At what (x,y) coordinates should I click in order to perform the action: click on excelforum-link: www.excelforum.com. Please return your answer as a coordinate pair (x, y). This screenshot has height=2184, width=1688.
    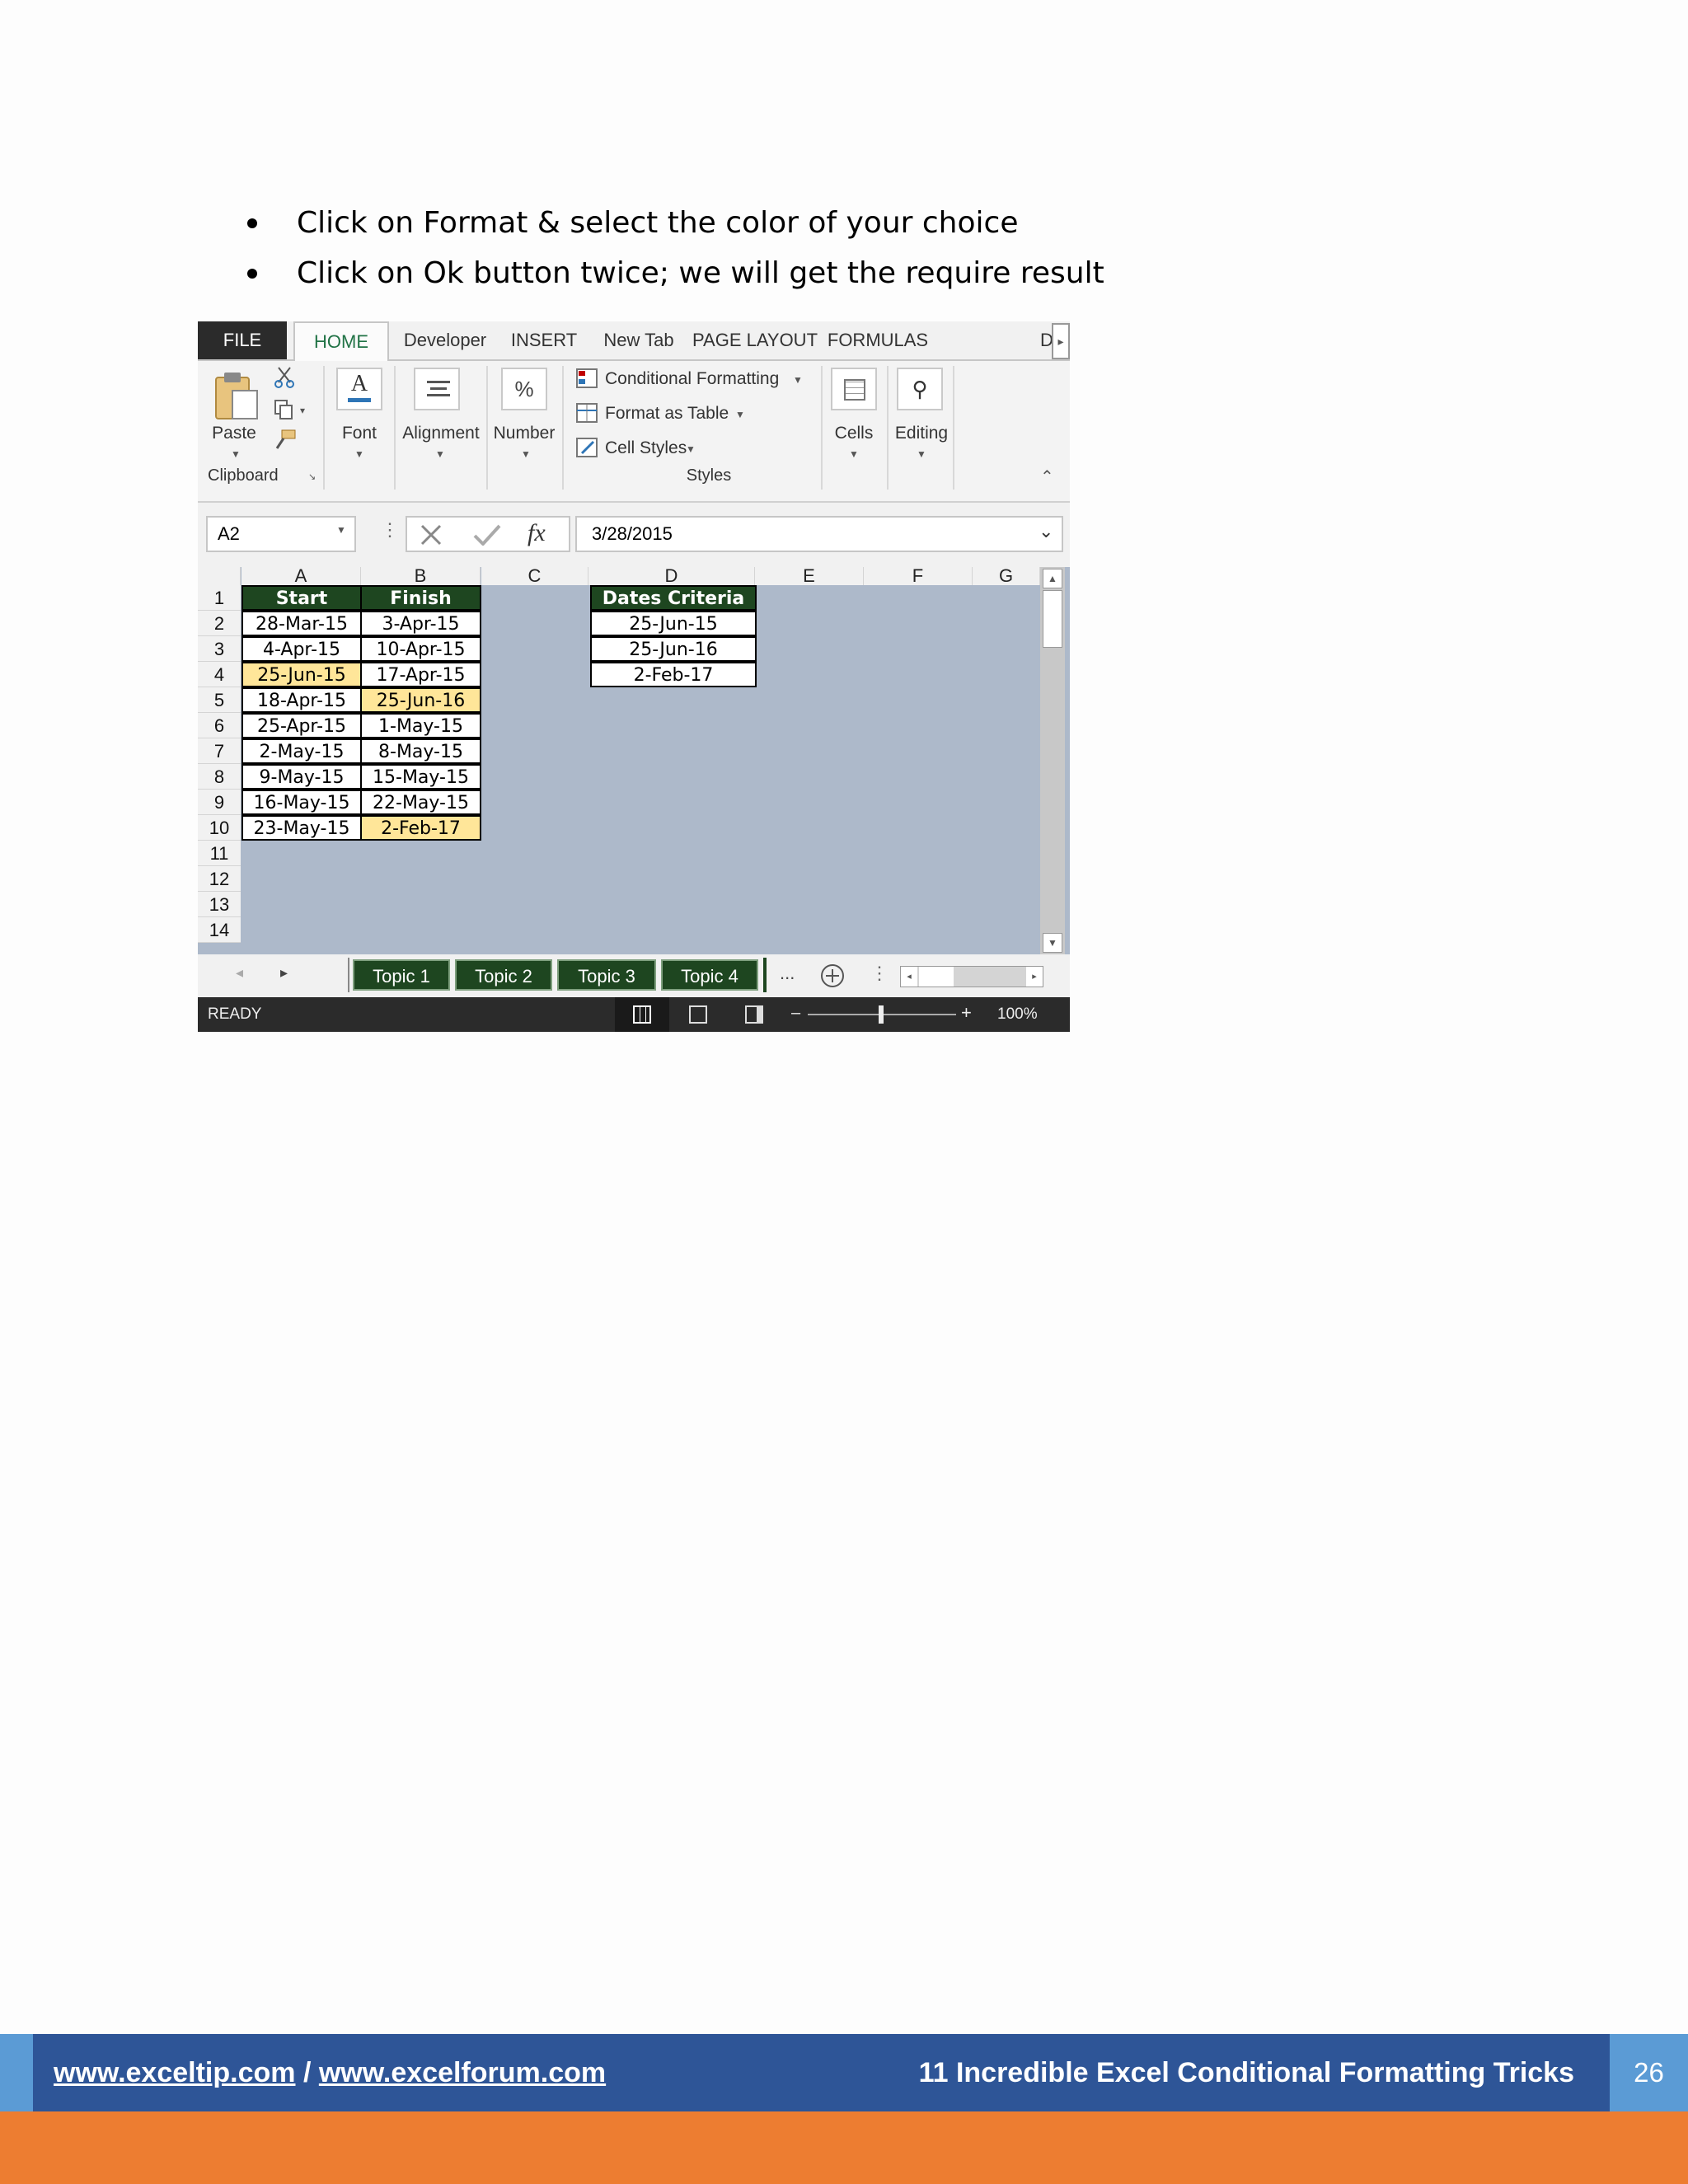
    Looking at the image, I should click on (463, 2072).